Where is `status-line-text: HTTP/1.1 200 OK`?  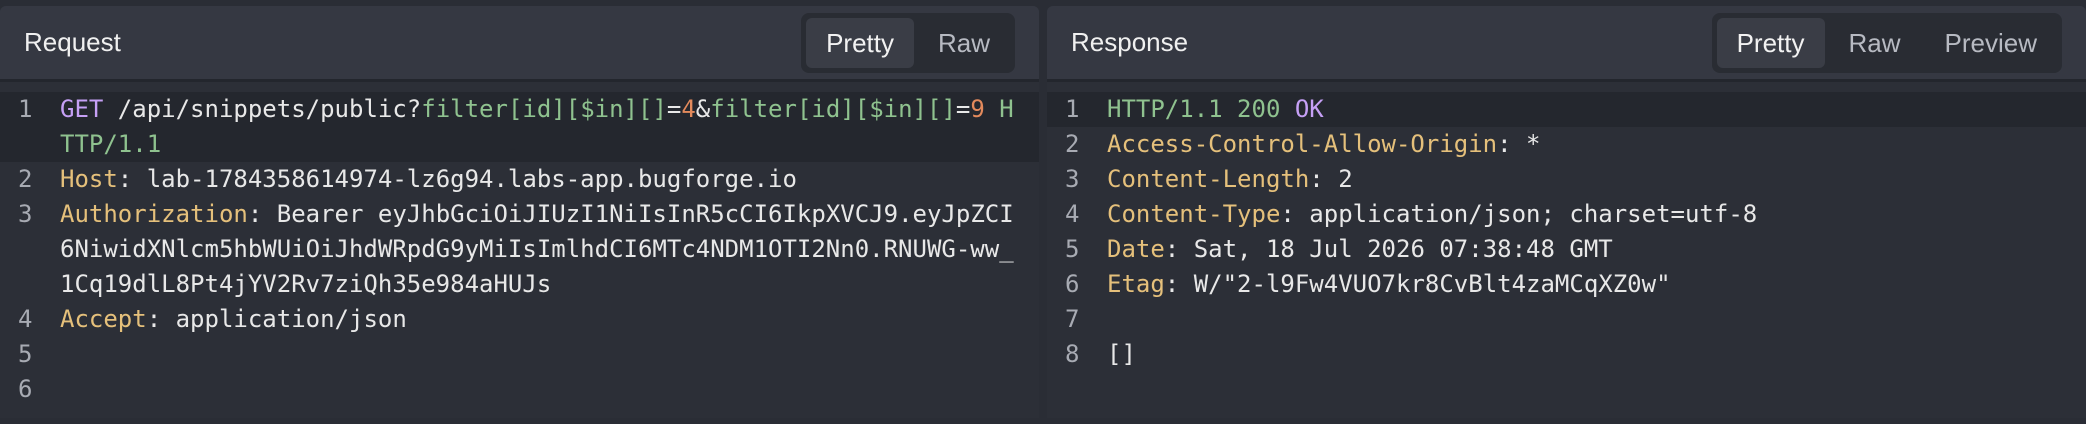 status-line-text: HTTP/1.1 200 OK is located at coordinates (1596, 109).